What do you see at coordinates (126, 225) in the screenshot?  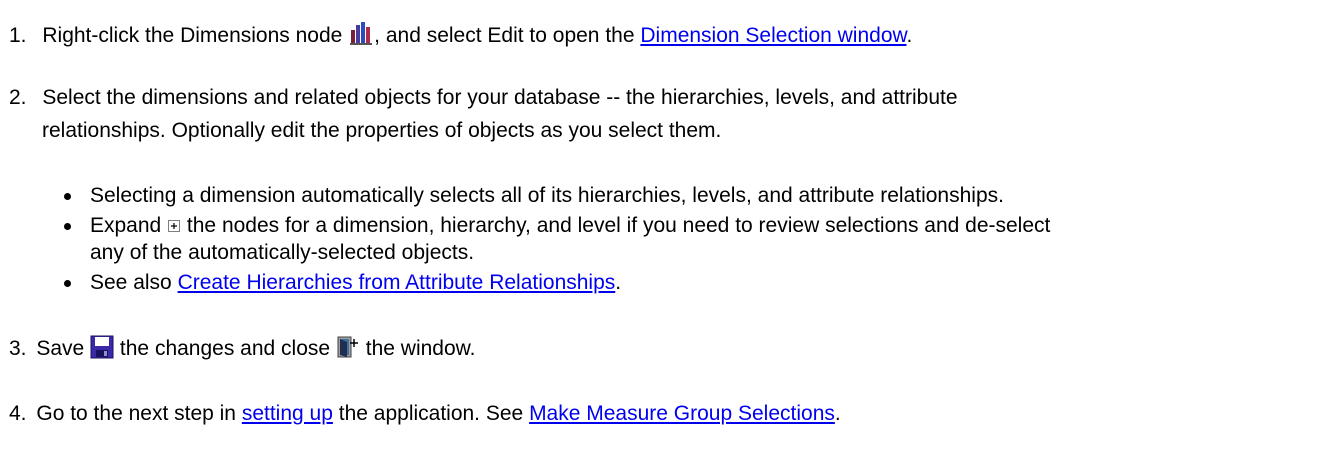 I see `bullet-text: Expand` at bounding box center [126, 225].